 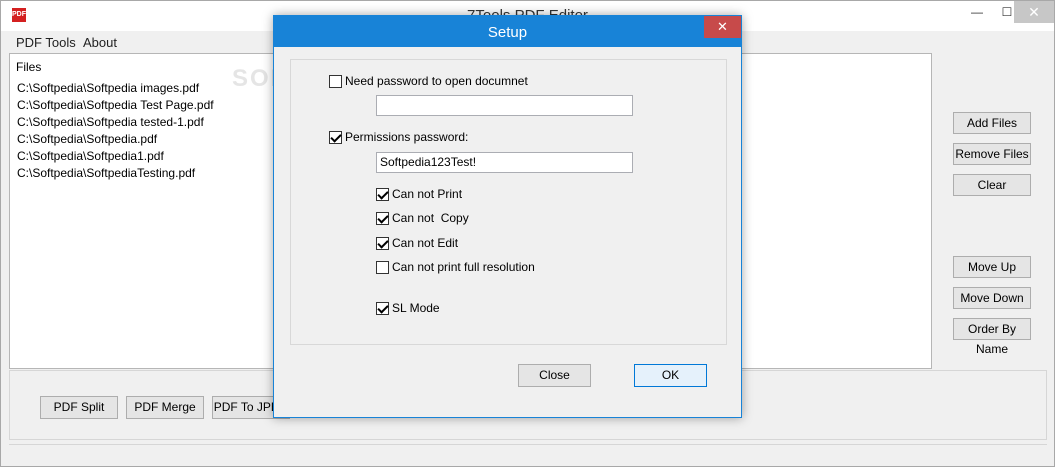 I want to click on menu-about: About, so click(x=100, y=42).